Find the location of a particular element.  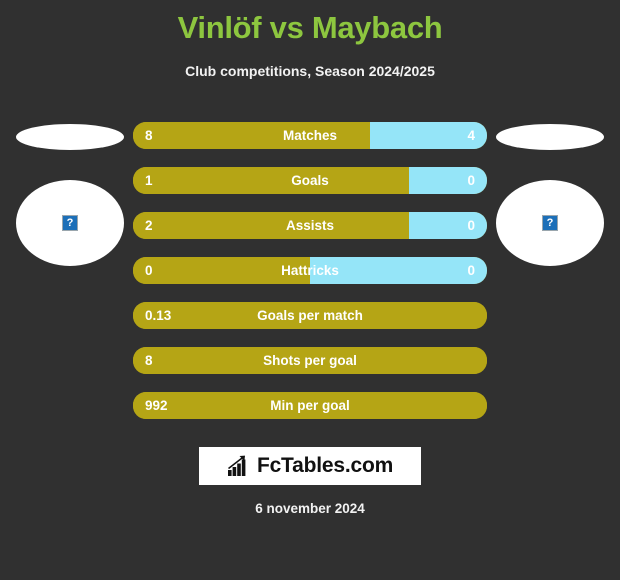

stat-label: Goals per match is located at coordinates (310, 315).